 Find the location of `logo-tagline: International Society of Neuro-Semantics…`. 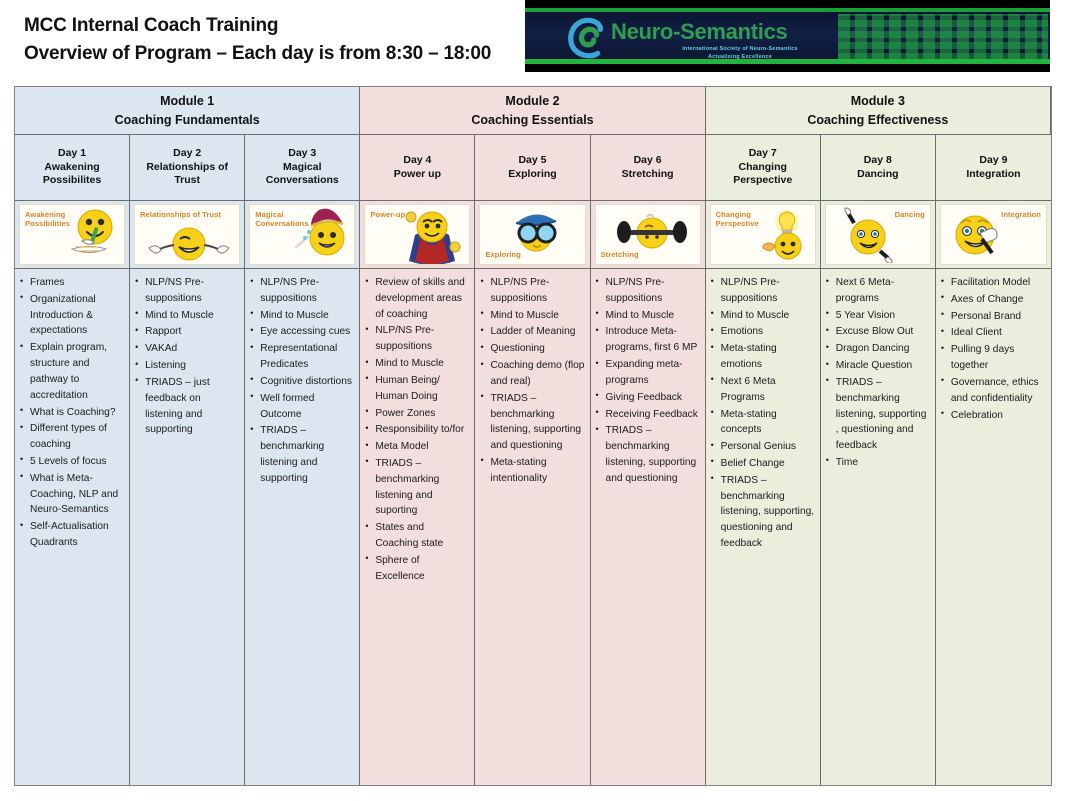

logo-tagline: International Society of Neuro-Semantics… is located at coordinates (740, 53).